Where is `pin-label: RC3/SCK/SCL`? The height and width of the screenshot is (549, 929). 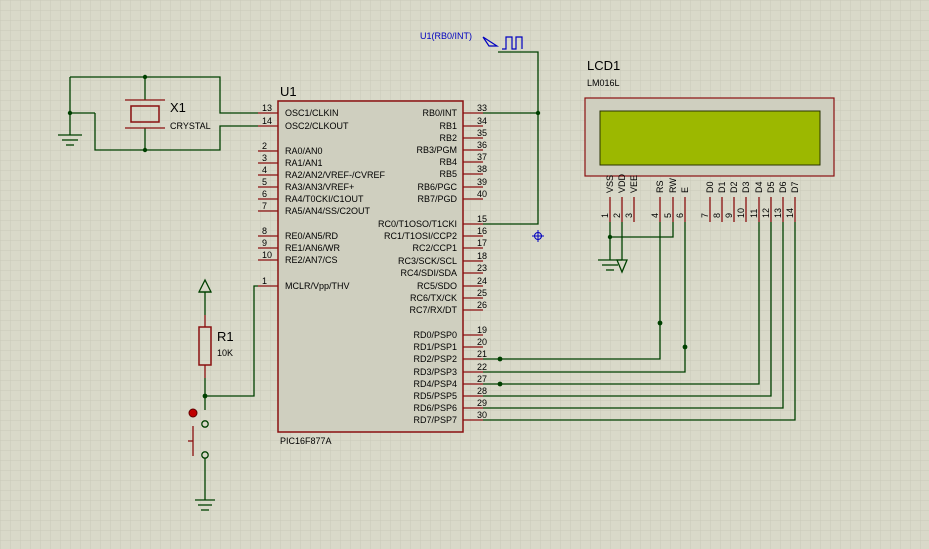
pin-label: RC3/SCK/SCL is located at coordinates (427, 261).